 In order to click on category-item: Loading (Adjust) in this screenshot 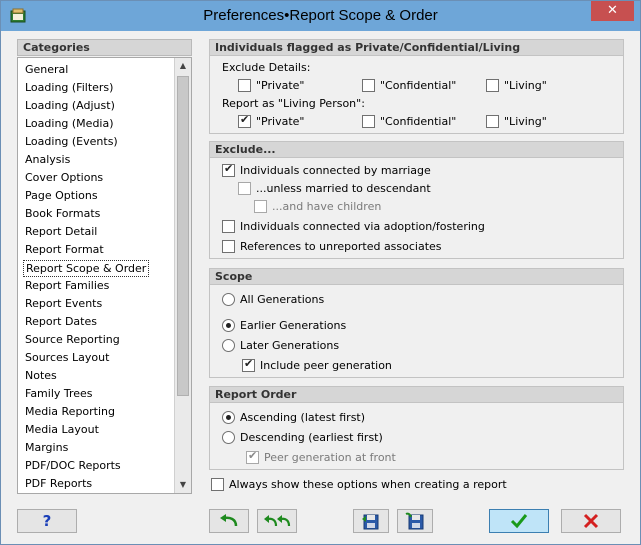, I will do `click(70, 106)`.